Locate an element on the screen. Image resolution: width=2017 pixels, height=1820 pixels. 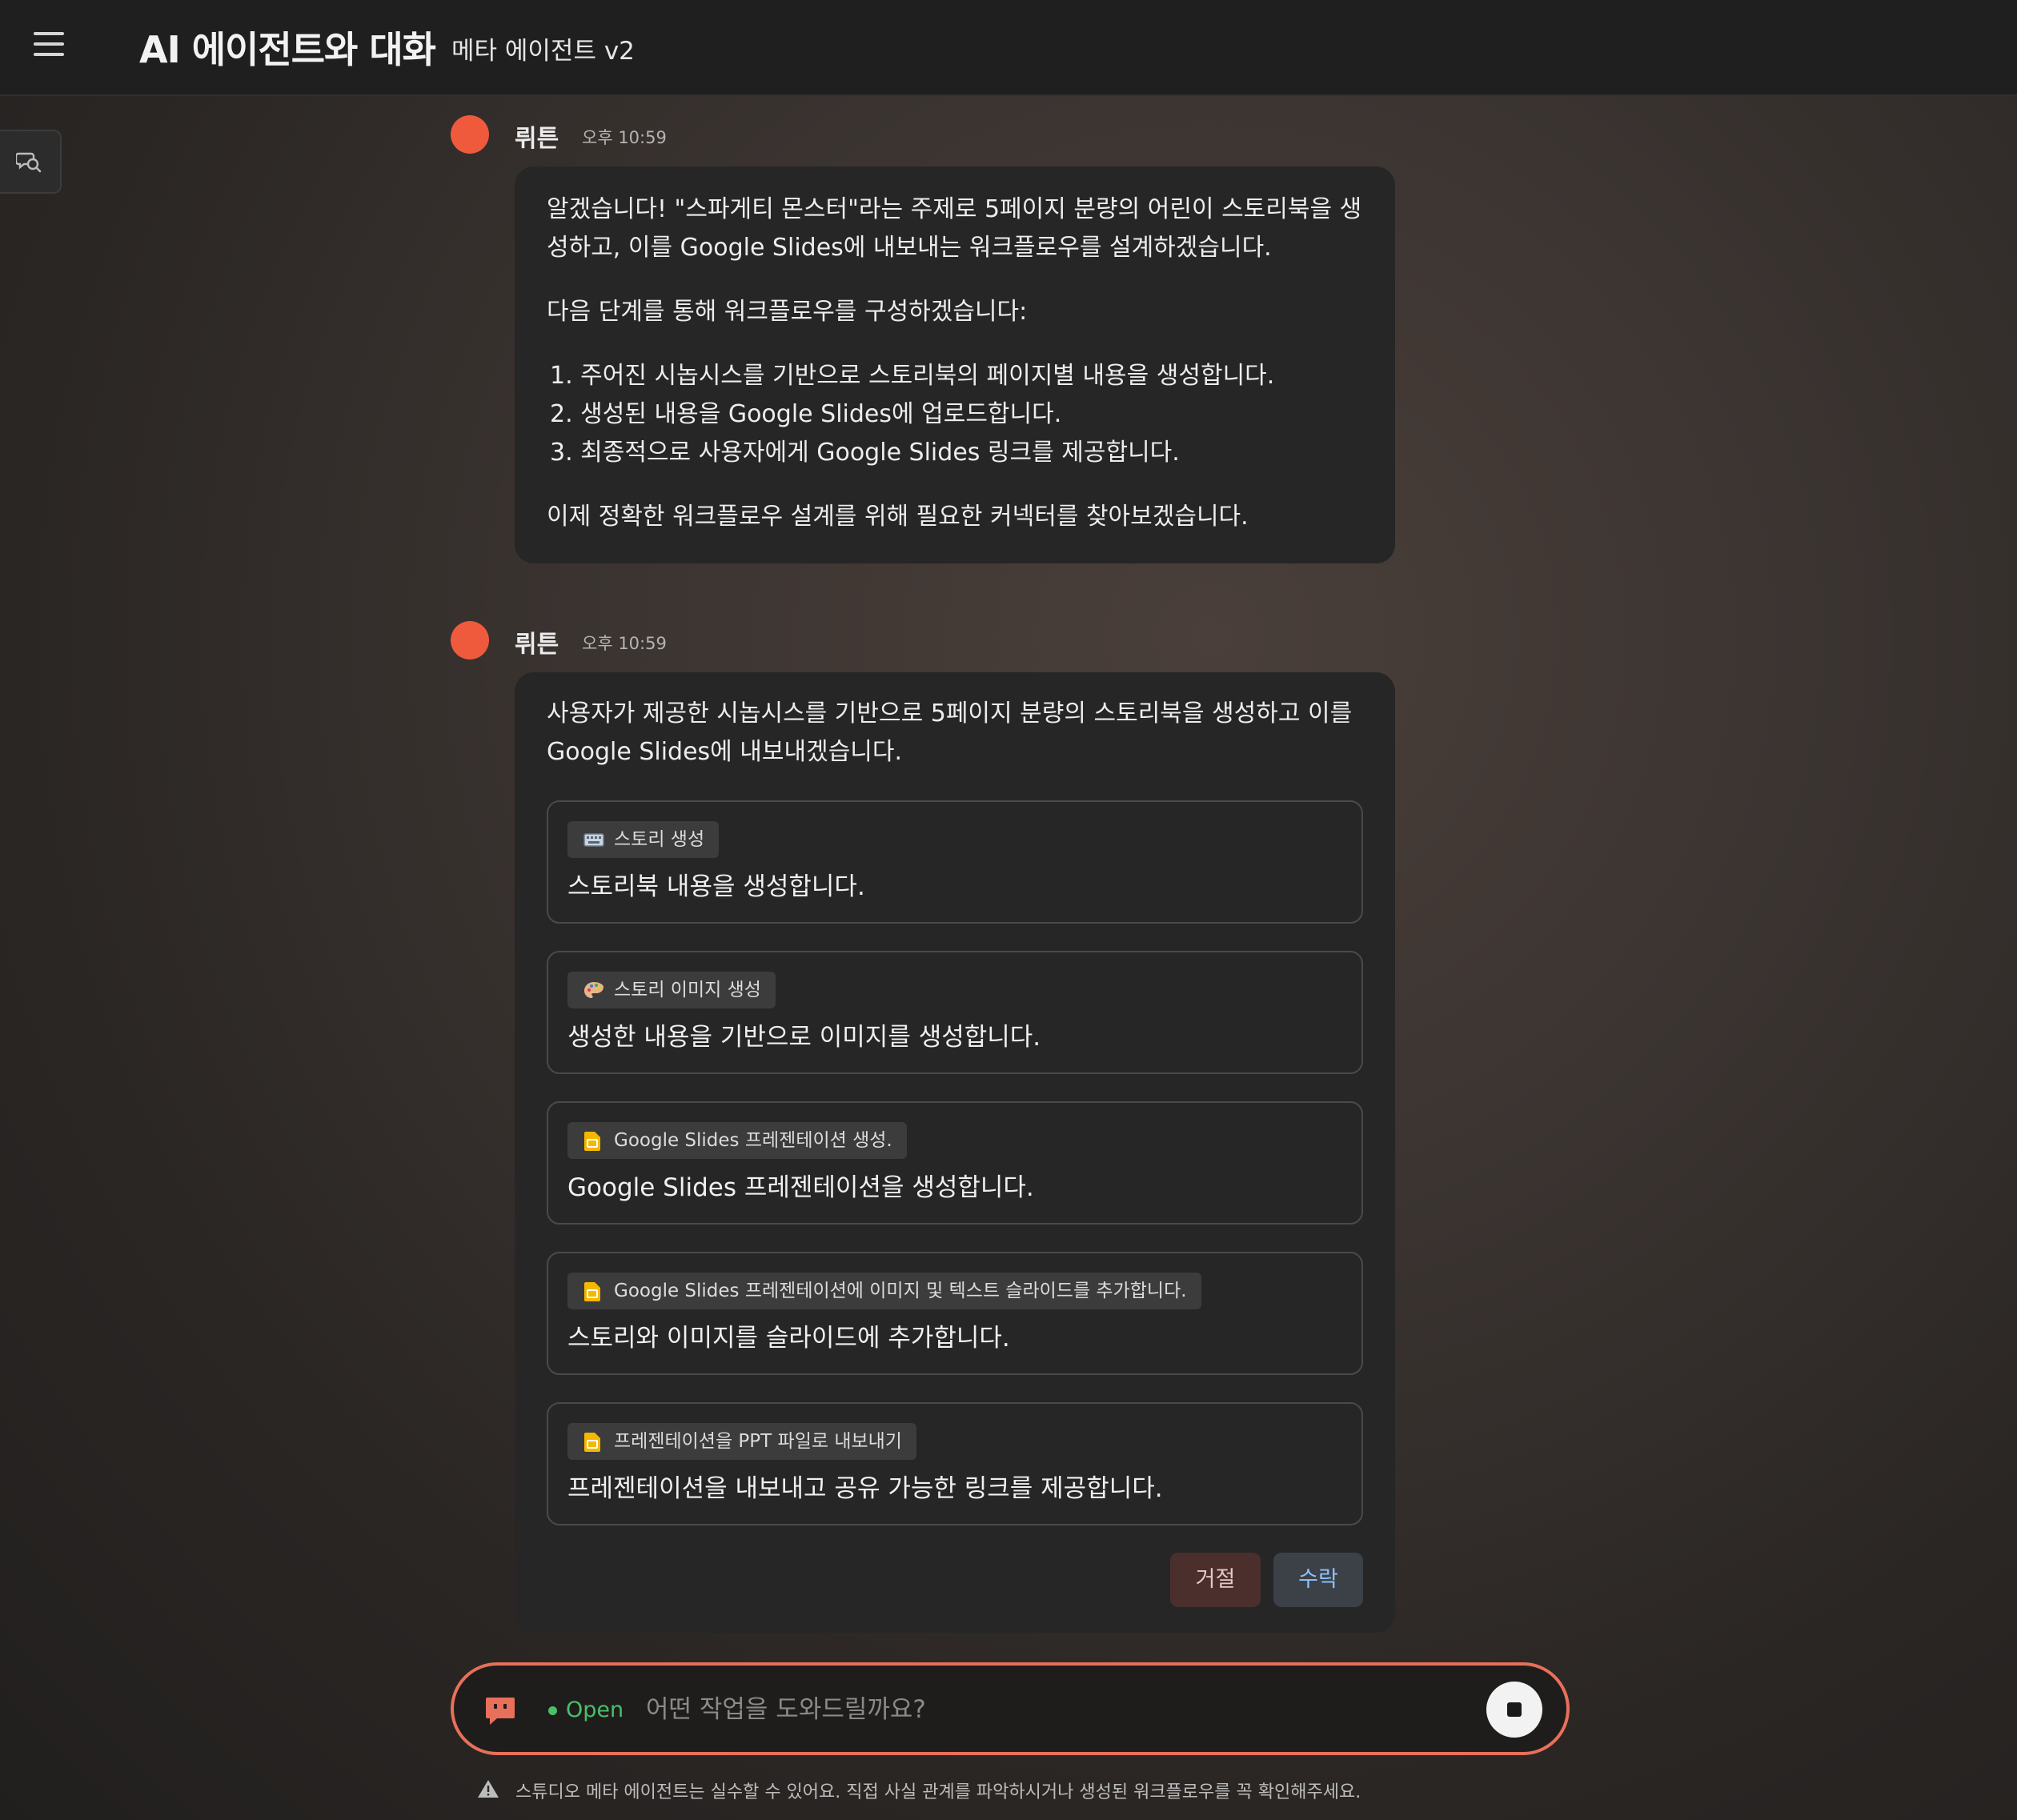
tool-chip: 스토리 이미지 생성 is located at coordinates (671, 990).